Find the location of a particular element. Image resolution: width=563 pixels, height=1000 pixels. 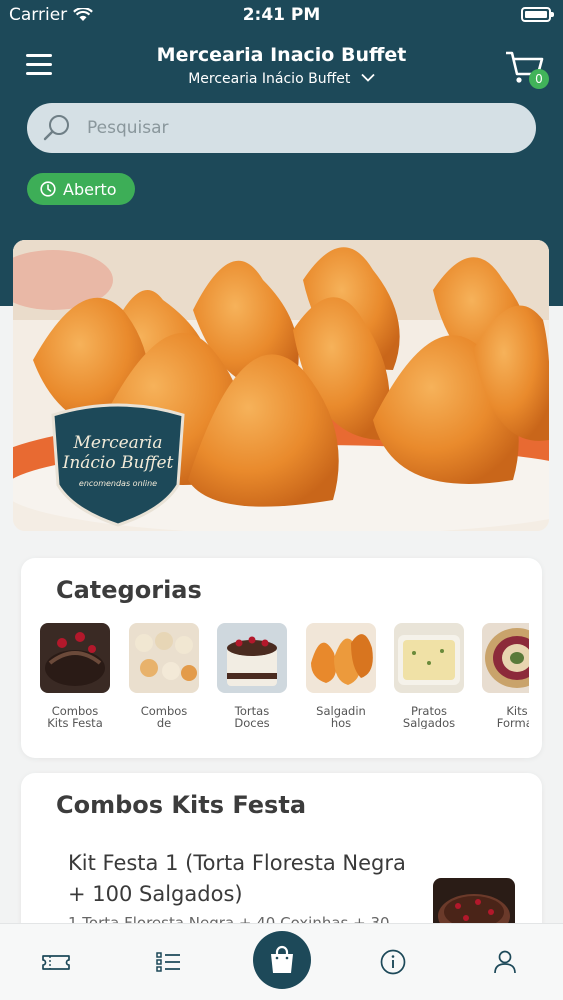

category-item-combos-kits-festa: Combos Kits Festa is located at coordinates (75, 676).